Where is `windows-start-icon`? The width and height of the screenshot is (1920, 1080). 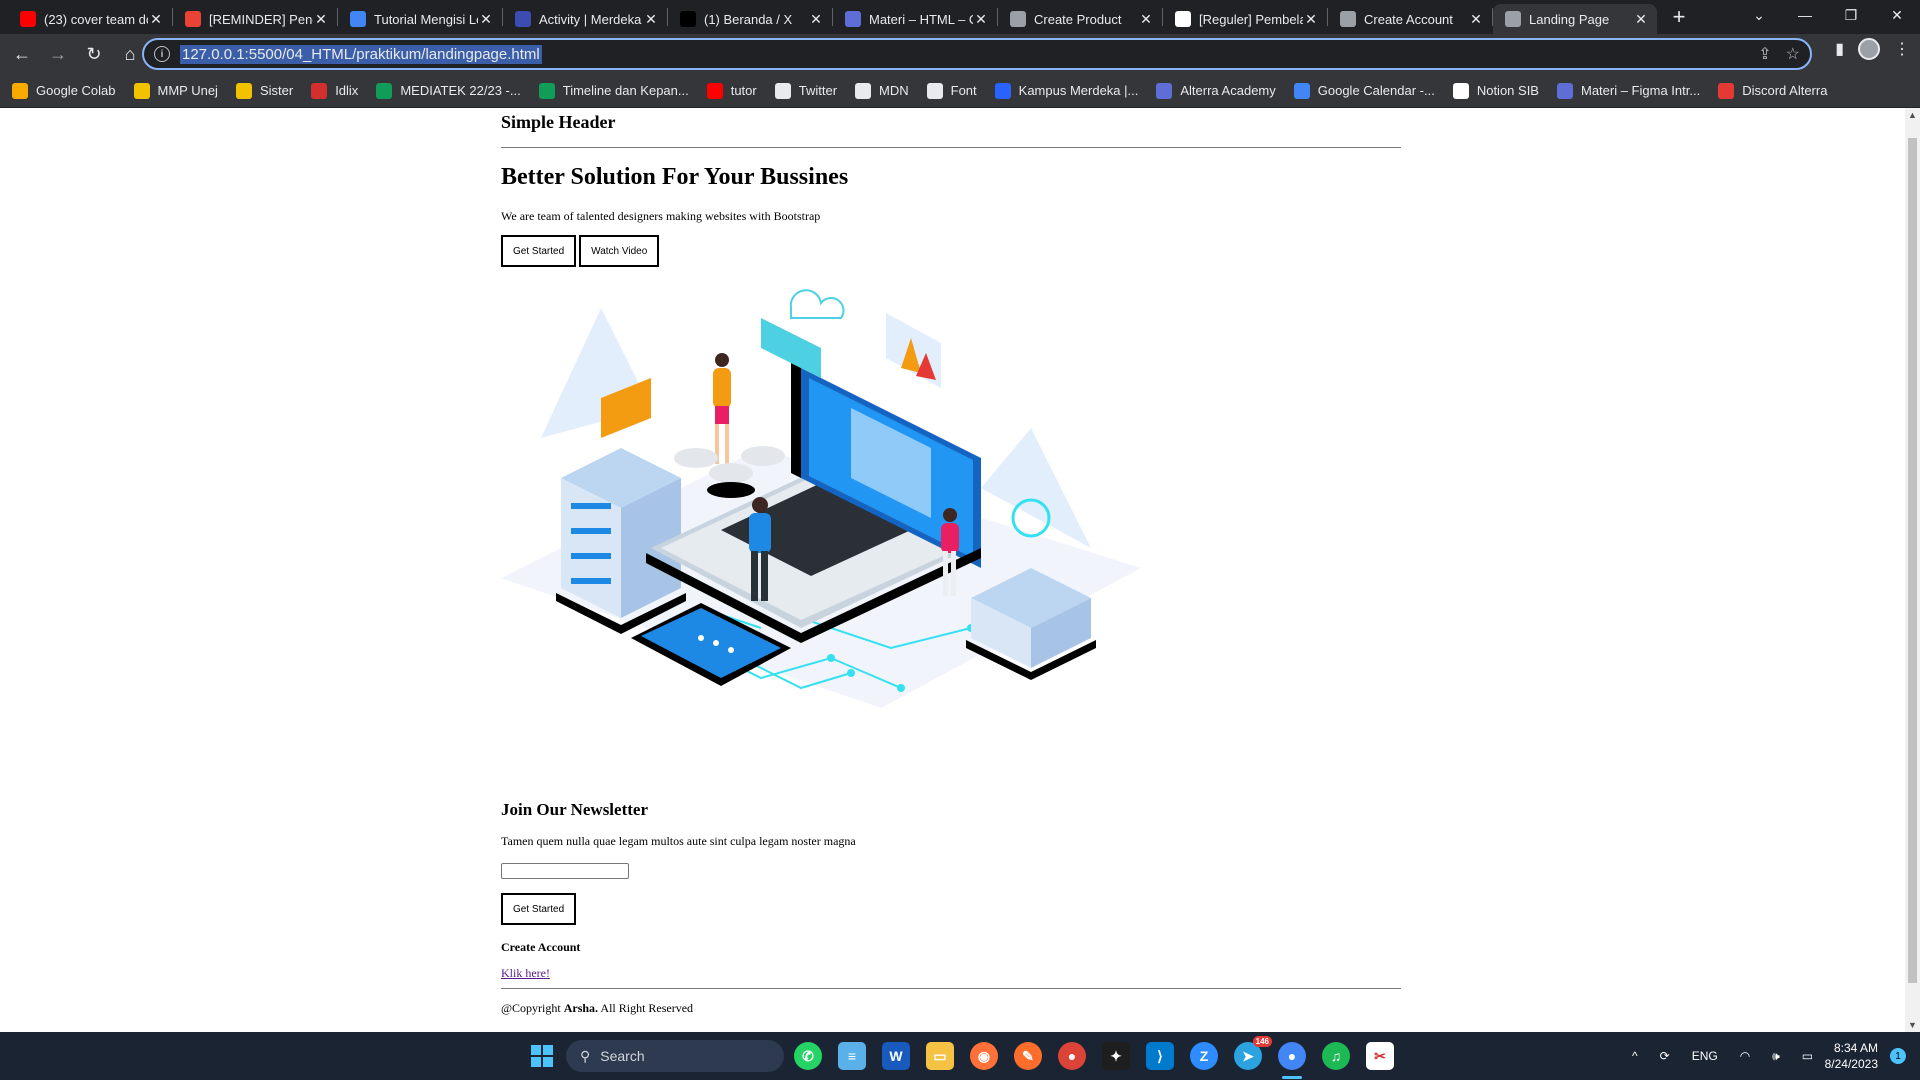
windows-start-icon is located at coordinates (542, 1056).